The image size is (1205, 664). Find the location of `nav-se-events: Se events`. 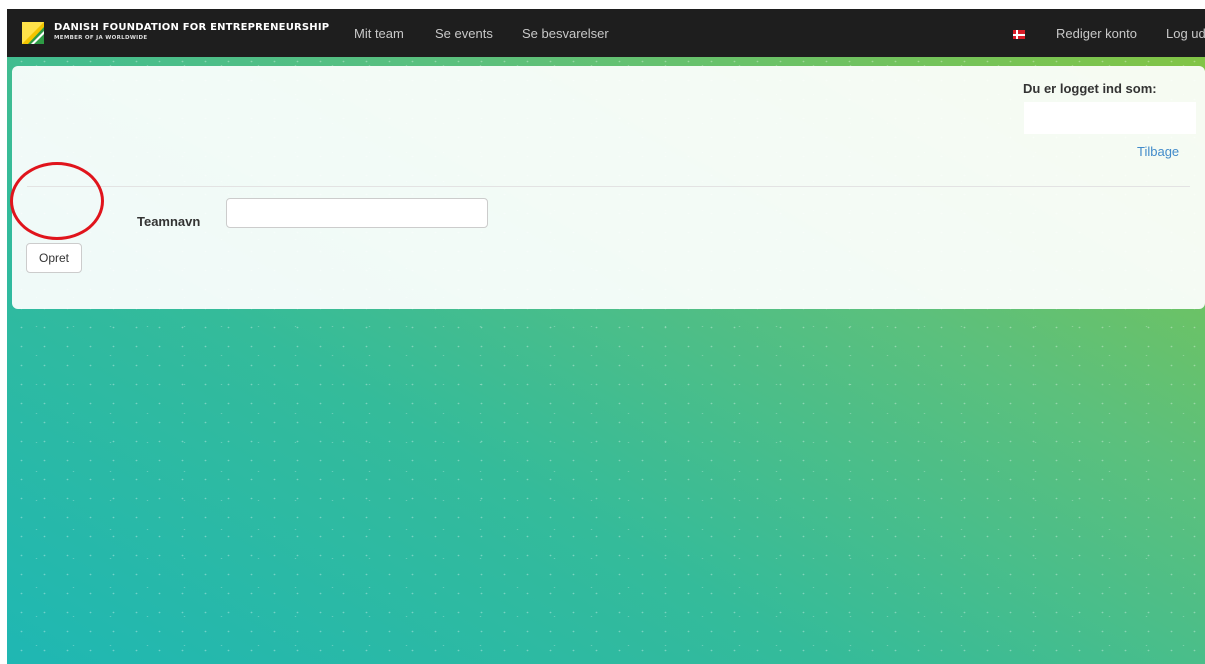

nav-se-events: Se events is located at coordinates (464, 33).